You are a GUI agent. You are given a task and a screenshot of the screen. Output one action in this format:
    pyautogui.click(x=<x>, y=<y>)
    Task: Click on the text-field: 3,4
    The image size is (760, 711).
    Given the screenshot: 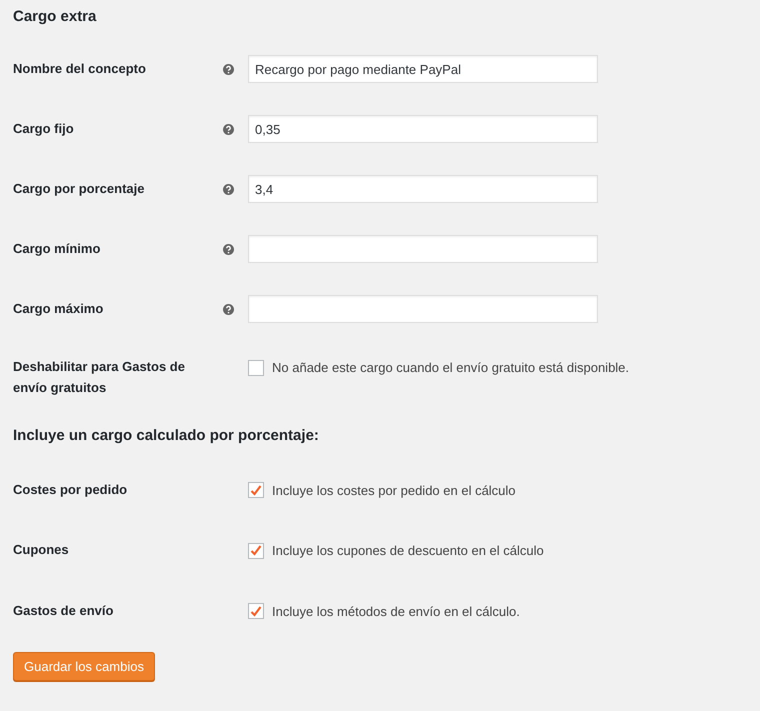 What is the action you would take?
    pyautogui.click(x=423, y=189)
    